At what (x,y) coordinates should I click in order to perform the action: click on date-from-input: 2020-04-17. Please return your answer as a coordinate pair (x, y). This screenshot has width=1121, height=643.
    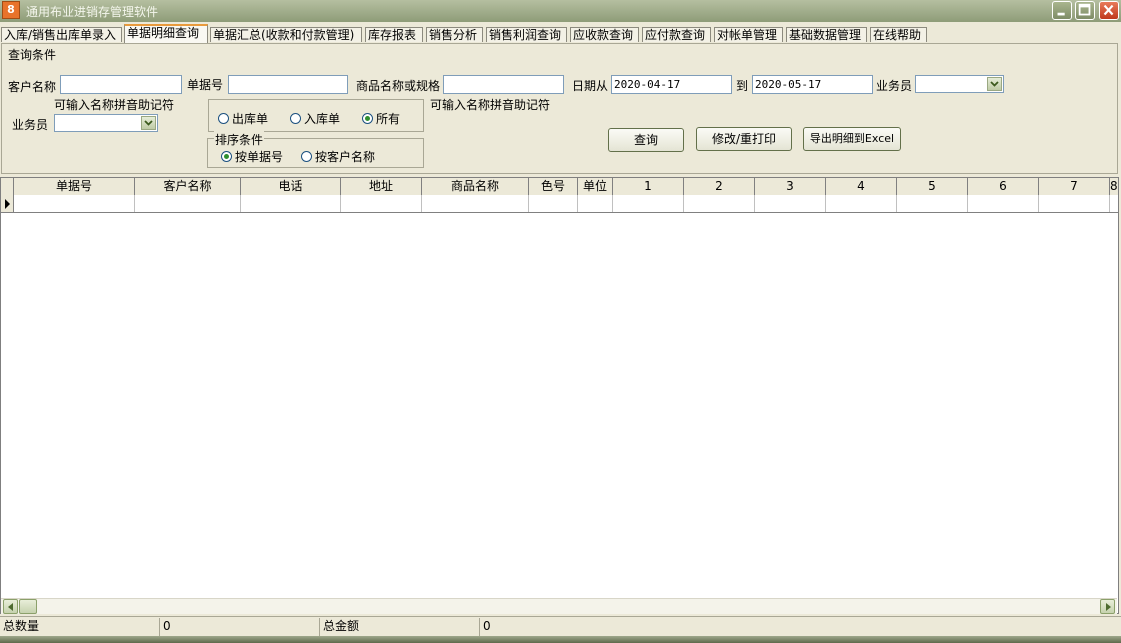
    Looking at the image, I should click on (671, 84).